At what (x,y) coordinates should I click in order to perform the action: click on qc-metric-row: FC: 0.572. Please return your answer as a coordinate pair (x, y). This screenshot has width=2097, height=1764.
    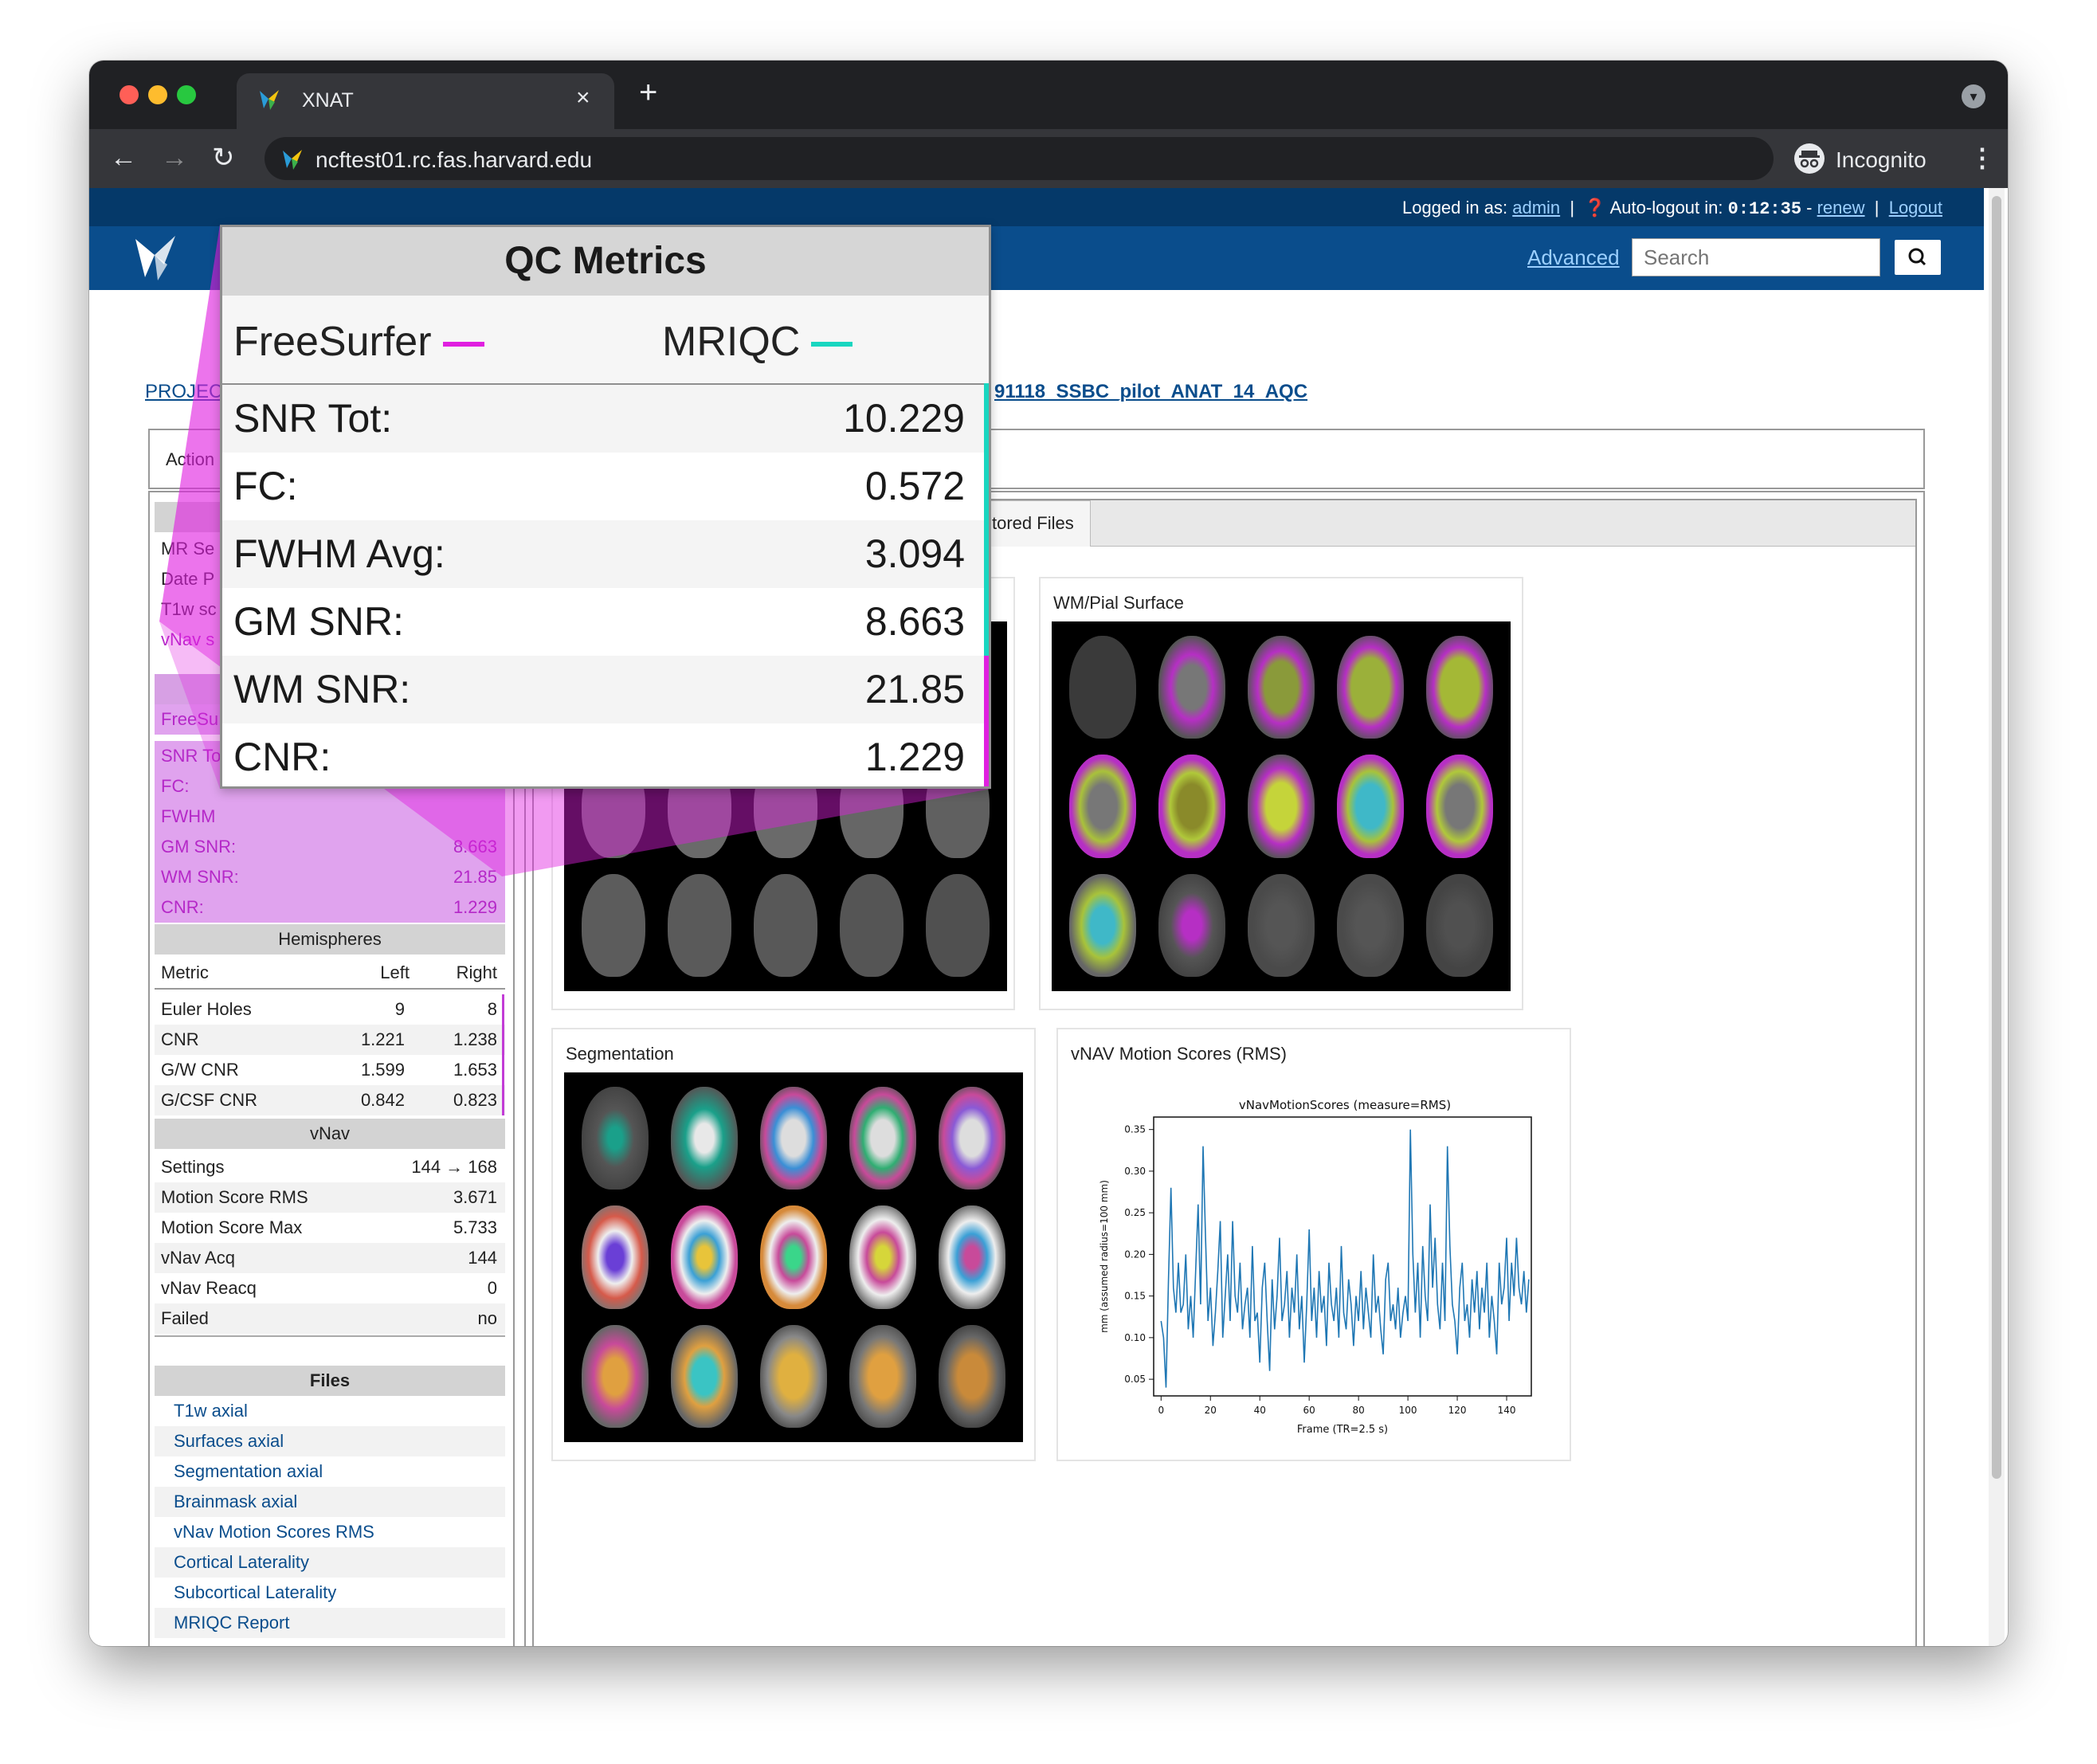
    Looking at the image, I should click on (599, 486).